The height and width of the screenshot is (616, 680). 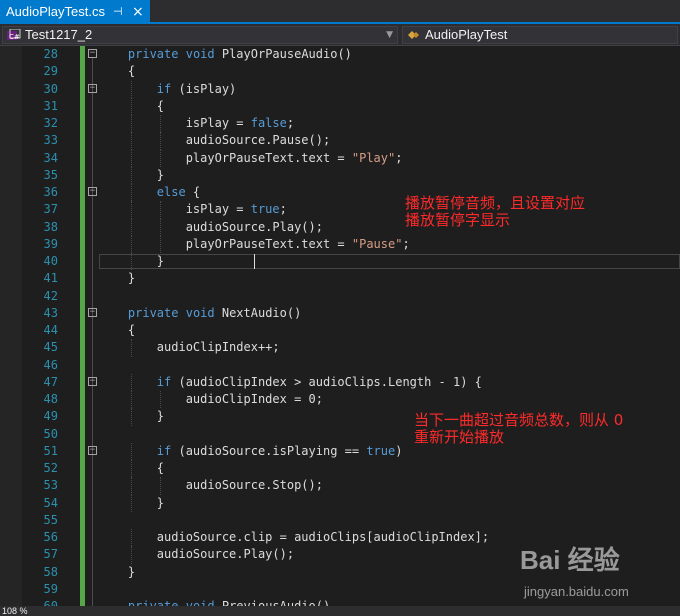 What do you see at coordinates (340, 469) in the screenshot?
I see `code-line: 52 {` at bounding box center [340, 469].